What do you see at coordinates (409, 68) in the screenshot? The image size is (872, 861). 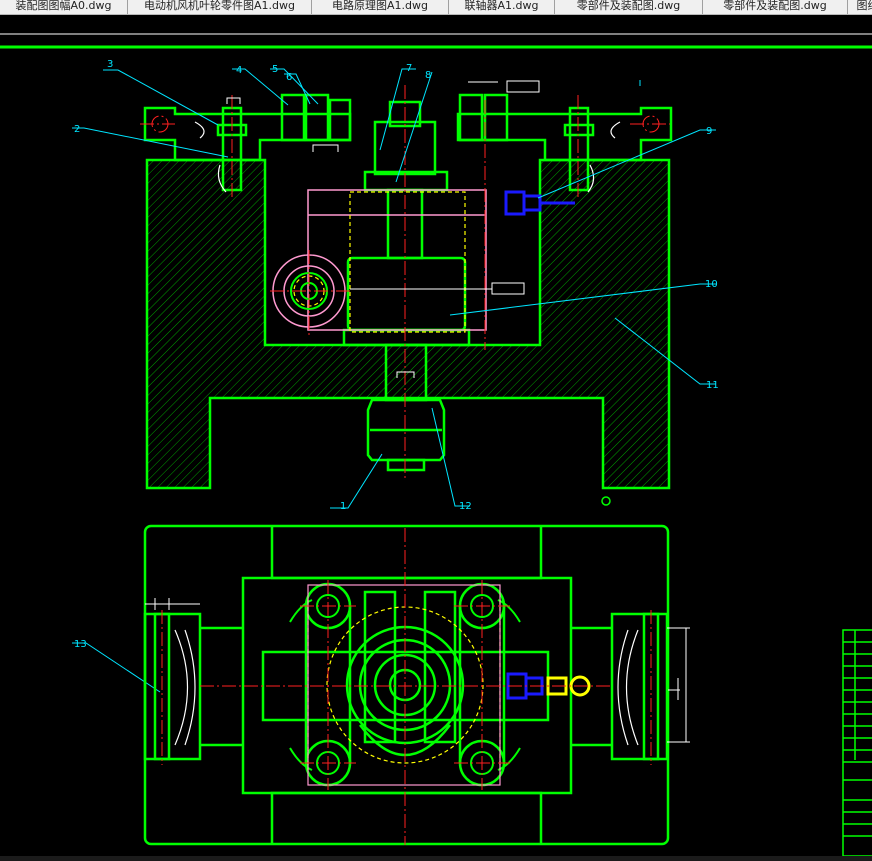 I see `callout-7: 7` at bounding box center [409, 68].